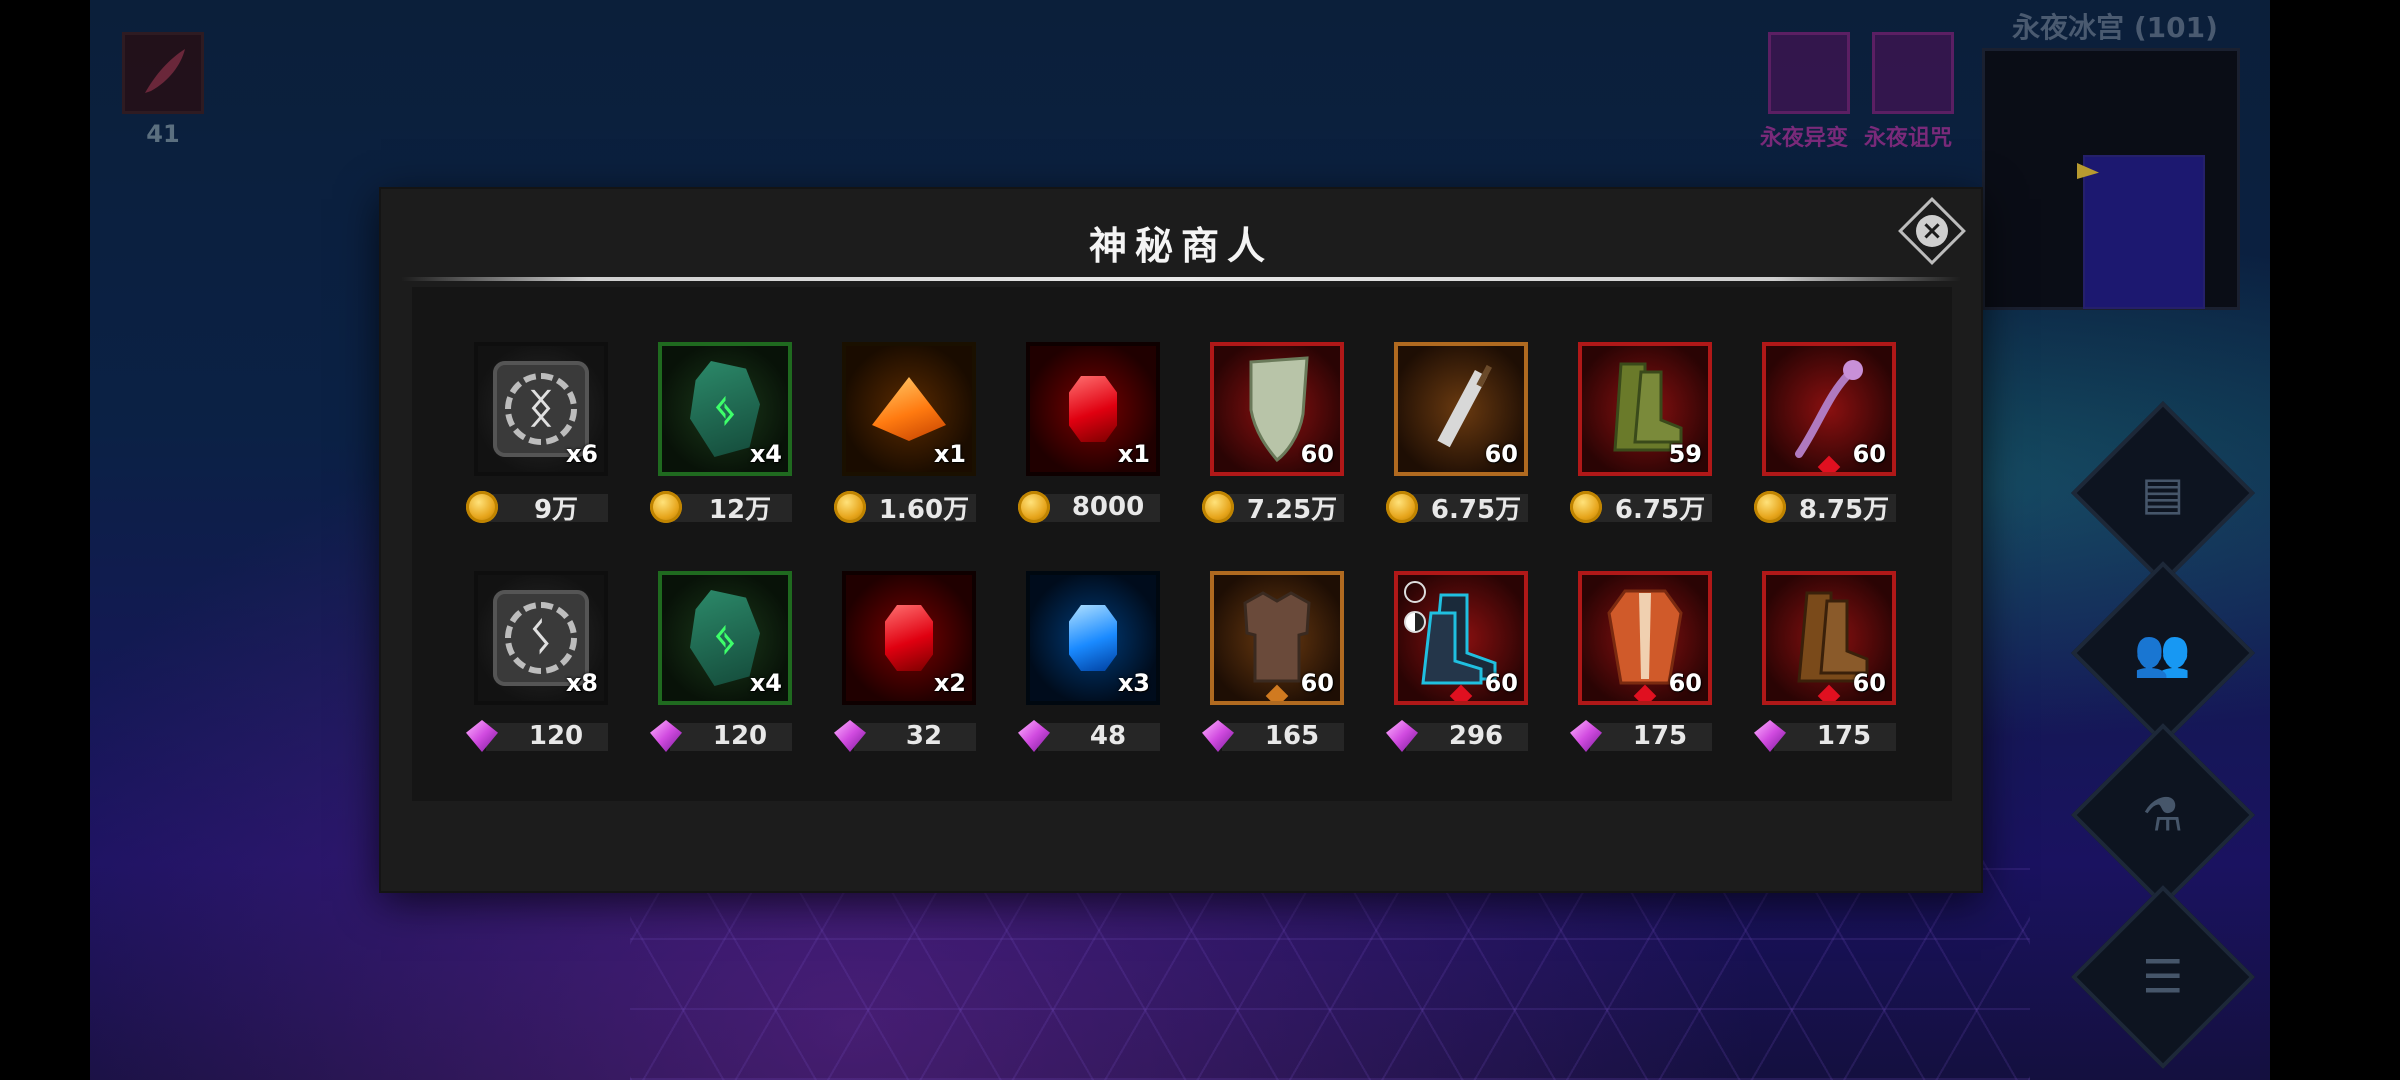 This screenshot has height=1080, width=2400. Describe the element at coordinates (2115, 27) in the screenshot. I see `zone-name: 永夜冰宫 (101)` at that location.